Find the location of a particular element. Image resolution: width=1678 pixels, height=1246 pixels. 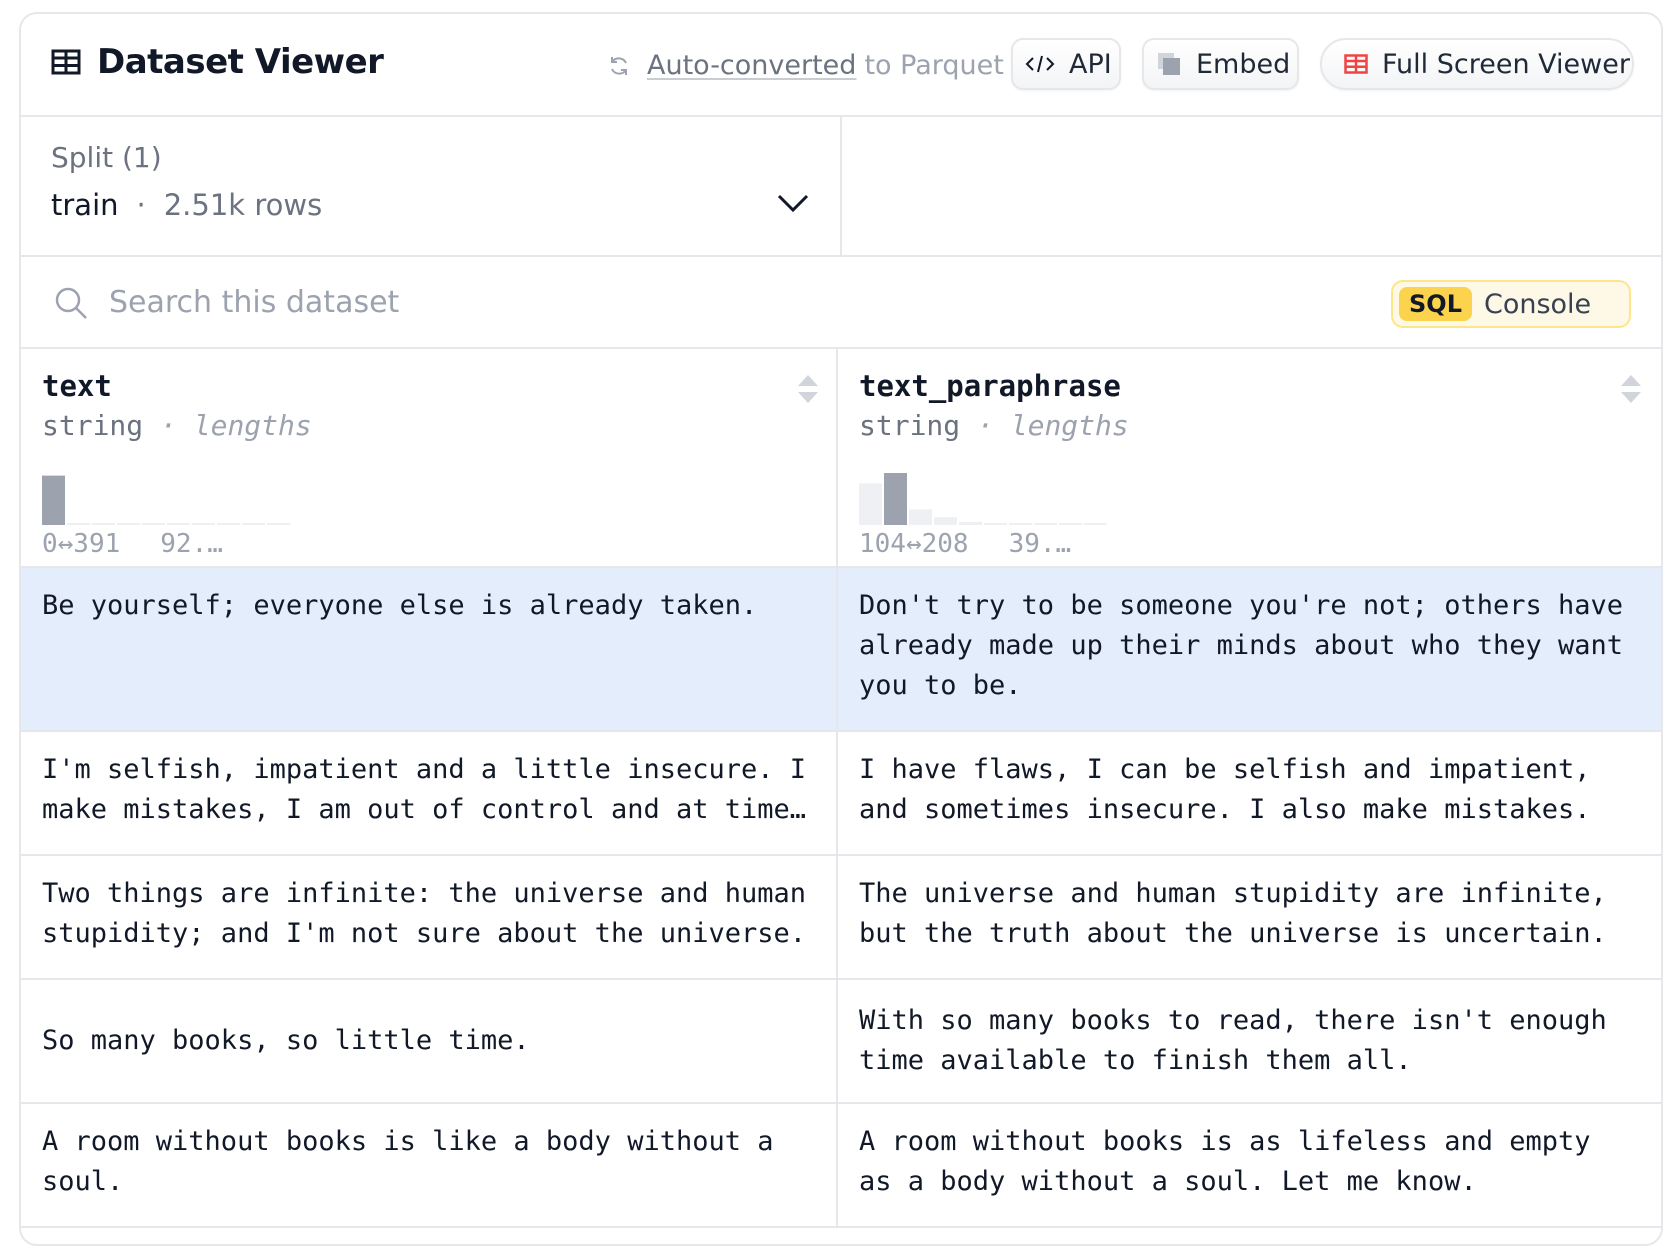

column-name: text_paraphrase is located at coordinates (990, 386).